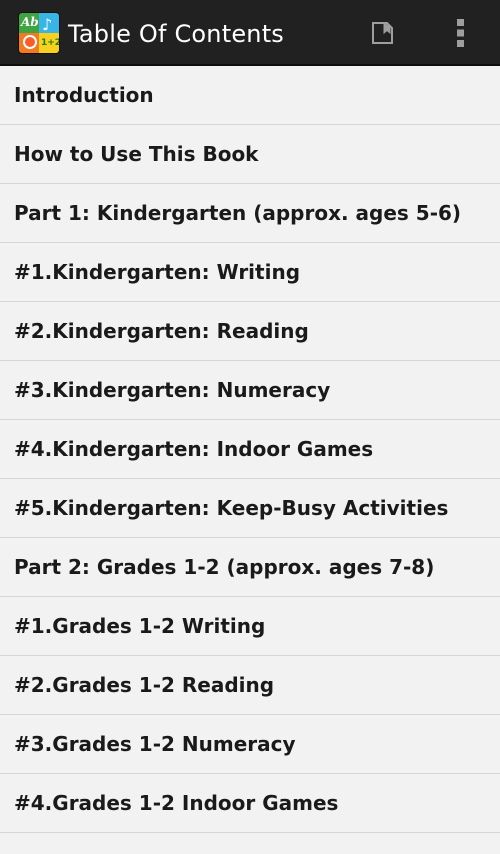 The image size is (500, 854). I want to click on overflow-menu-icon, so click(460, 33).